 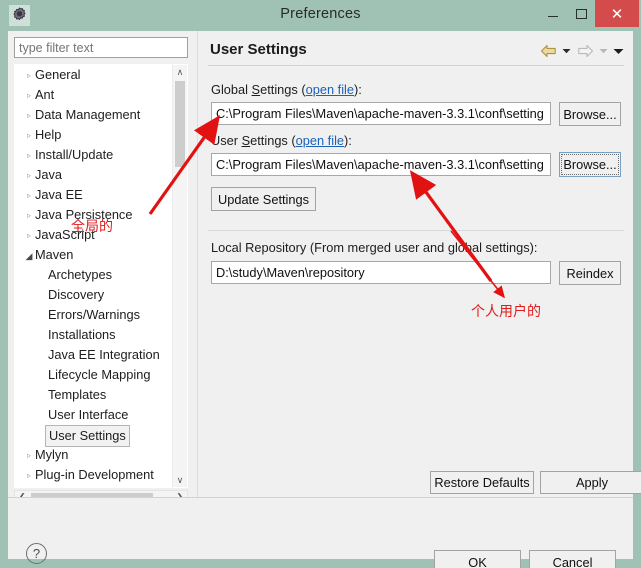 What do you see at coordinates (226, 140) in the screenshot?
I see `user-settings-label-prefix: User` at bounding box center [226, 140].